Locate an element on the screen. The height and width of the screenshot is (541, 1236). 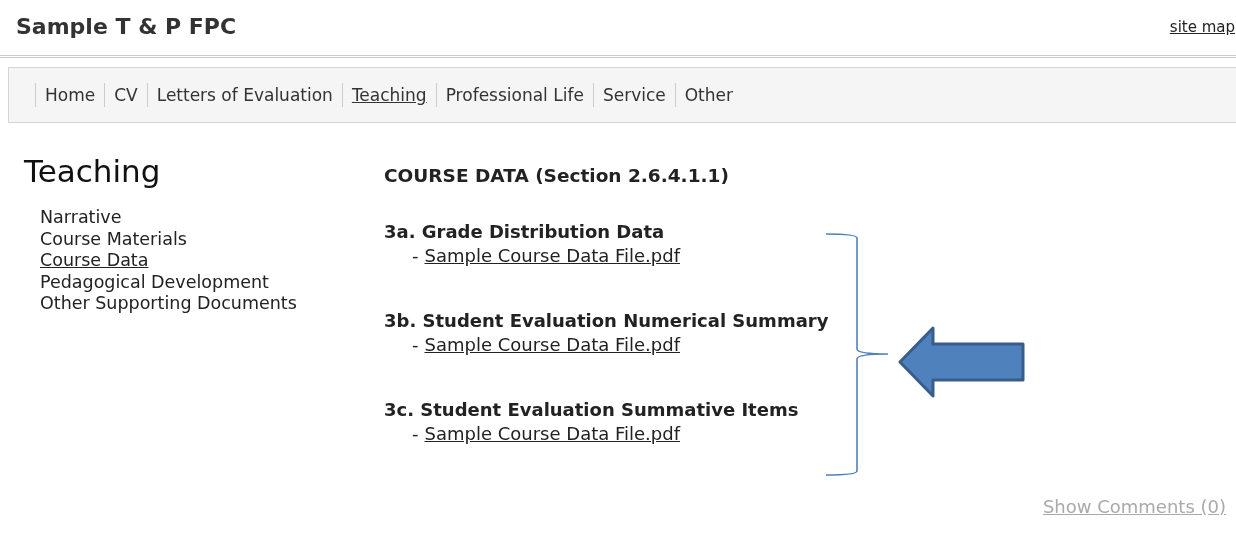
nav-link: Professional Life is located at coordinates (514, 95).